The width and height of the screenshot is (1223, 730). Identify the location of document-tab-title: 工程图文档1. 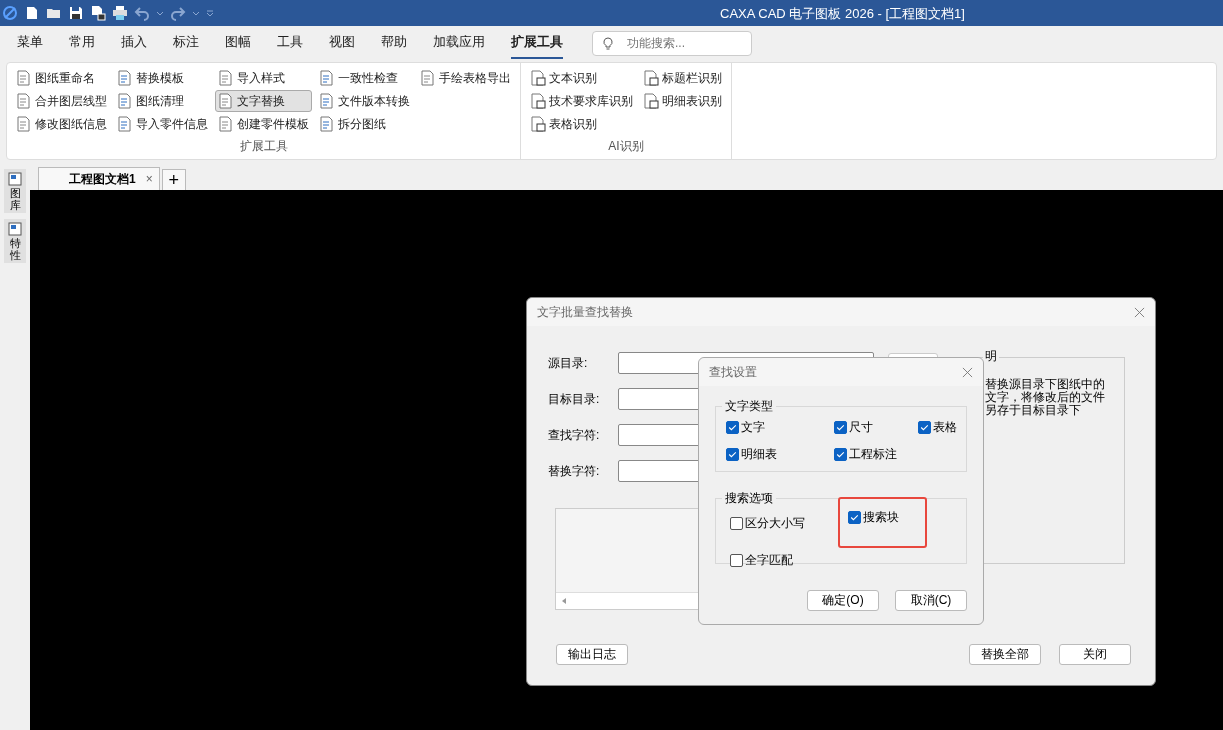
(102, 179).